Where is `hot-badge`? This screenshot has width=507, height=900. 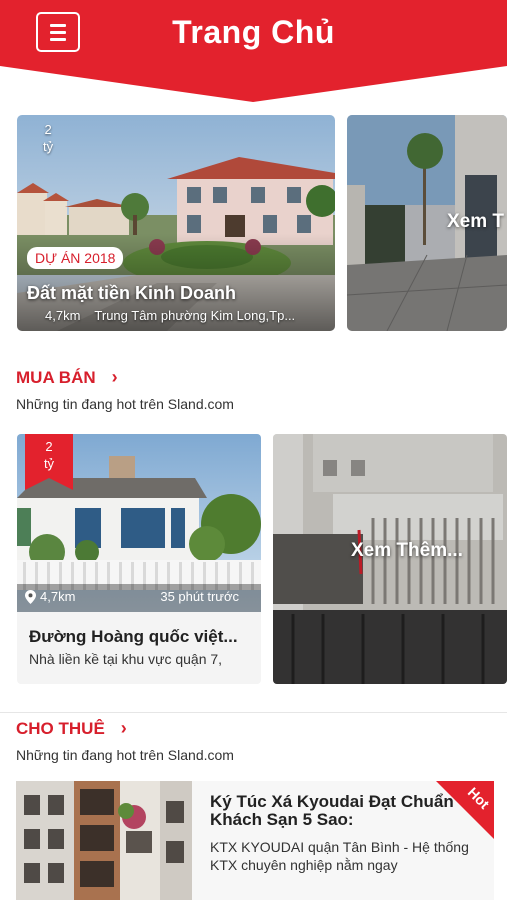
hot-badge is located at coordinates (465, 810).